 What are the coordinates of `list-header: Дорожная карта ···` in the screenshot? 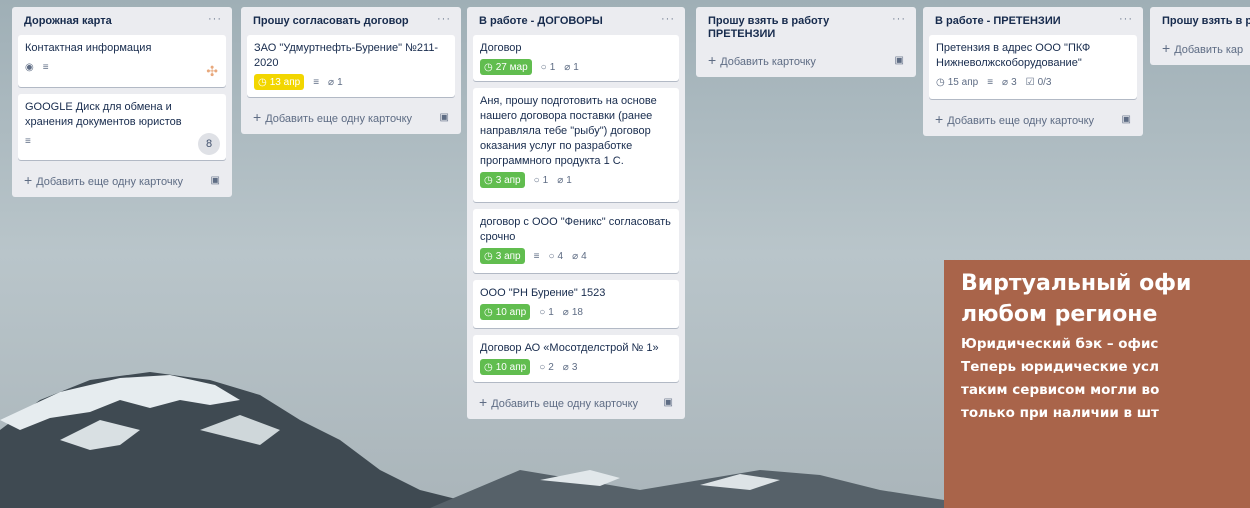 It's located at (122, 21).